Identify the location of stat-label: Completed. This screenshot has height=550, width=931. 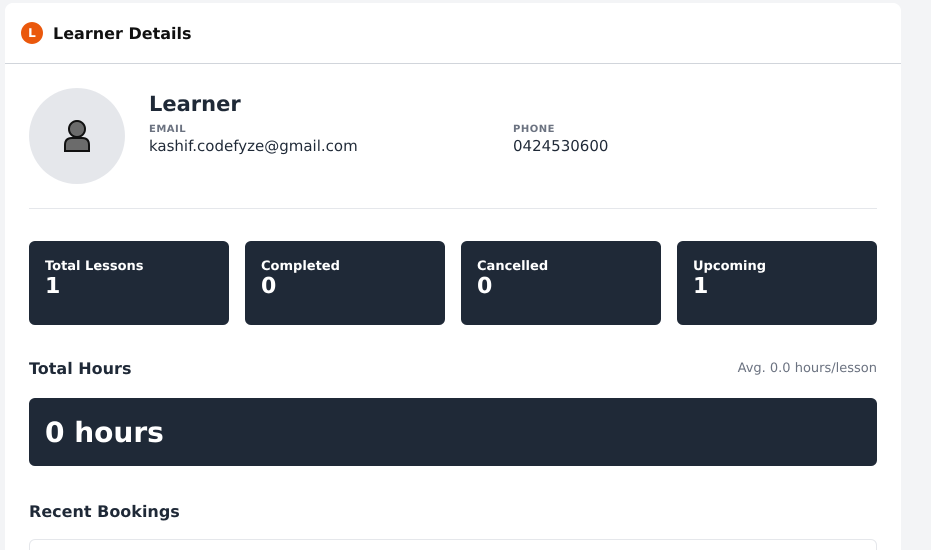
(301, 266).